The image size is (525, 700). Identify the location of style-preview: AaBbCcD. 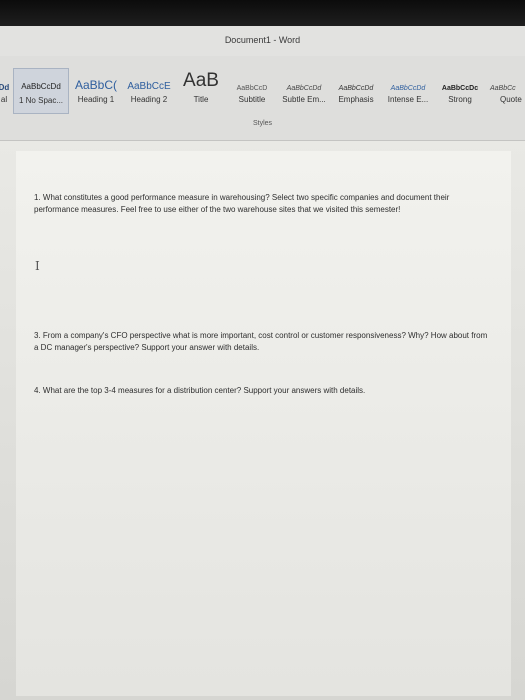
(252, 88).